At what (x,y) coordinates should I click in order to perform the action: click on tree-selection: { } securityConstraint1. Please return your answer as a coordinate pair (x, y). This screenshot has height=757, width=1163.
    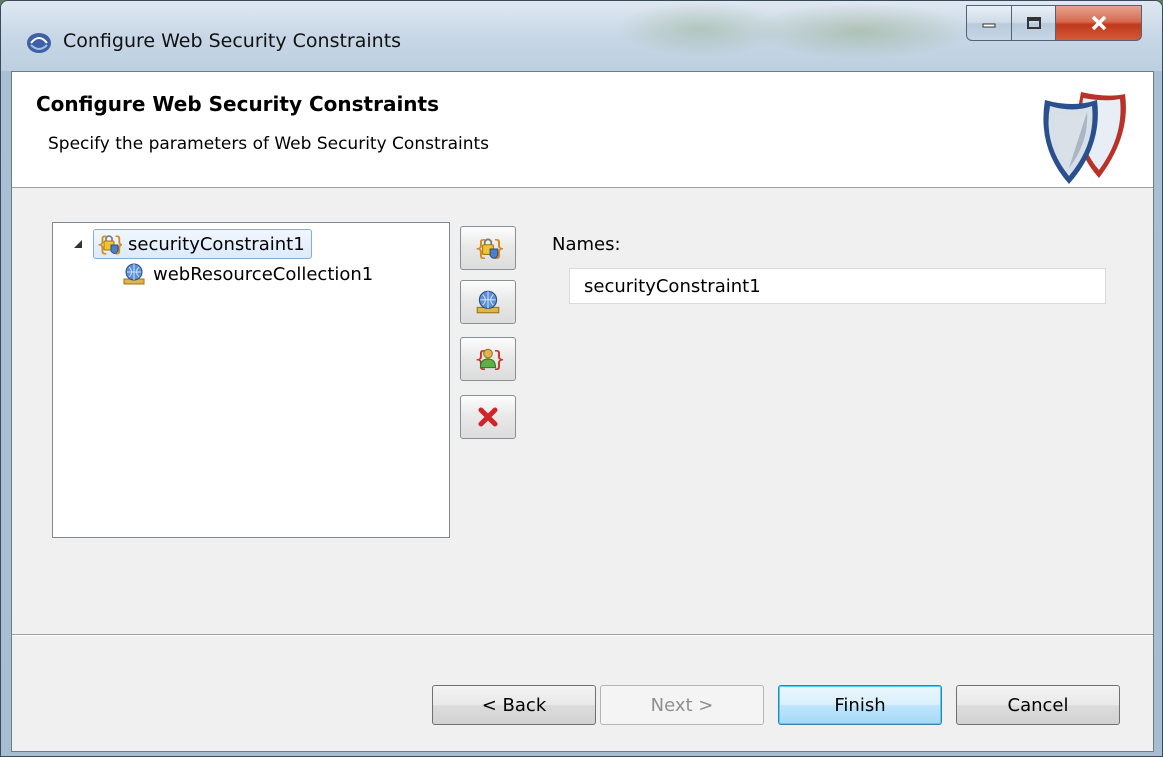
    Looking at the image, I should click on (202, 244).